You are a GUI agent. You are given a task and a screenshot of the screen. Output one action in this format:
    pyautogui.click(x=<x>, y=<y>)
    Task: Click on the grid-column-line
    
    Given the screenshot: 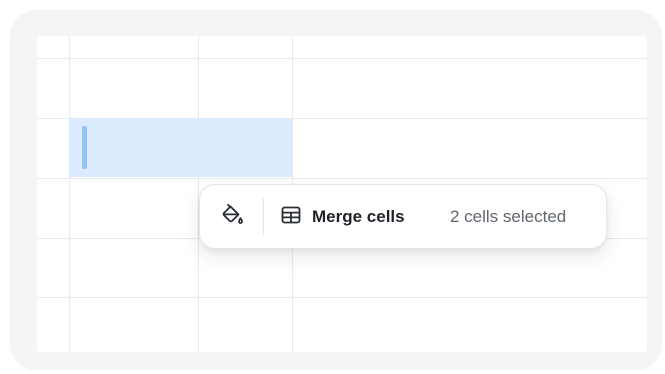 What is the action you would take?
    pyautogui.click(x=69, y=194)
    